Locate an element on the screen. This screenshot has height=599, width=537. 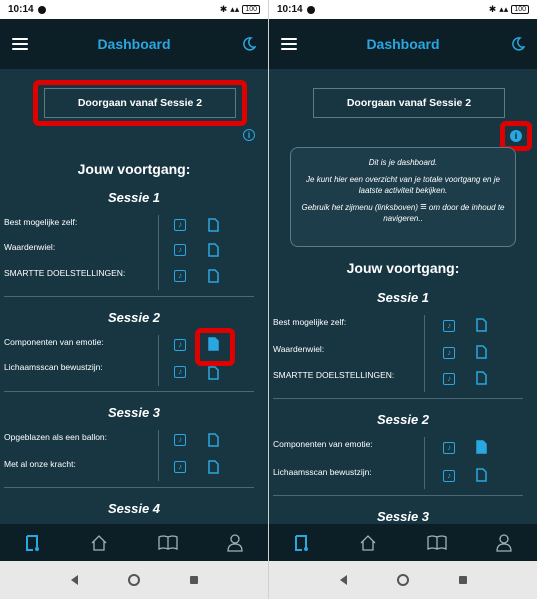
status-icons: ✱ ▴▴ 100 is located at coordinates (509, 9).